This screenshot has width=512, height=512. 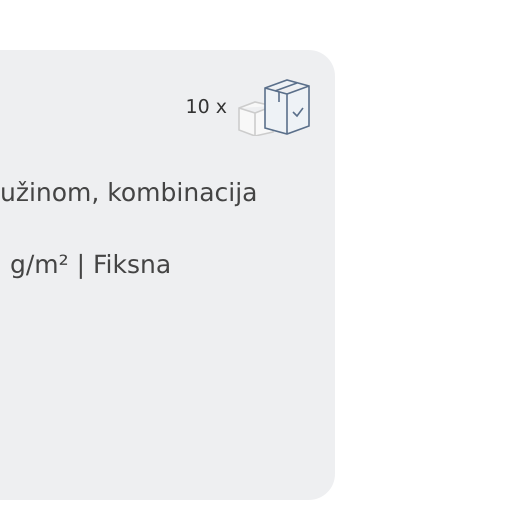 What do you see at coordinates (90, 265) in the screenshot?
I see `description-text: g/m² | Fiksna` at bounding box center [90, 265].